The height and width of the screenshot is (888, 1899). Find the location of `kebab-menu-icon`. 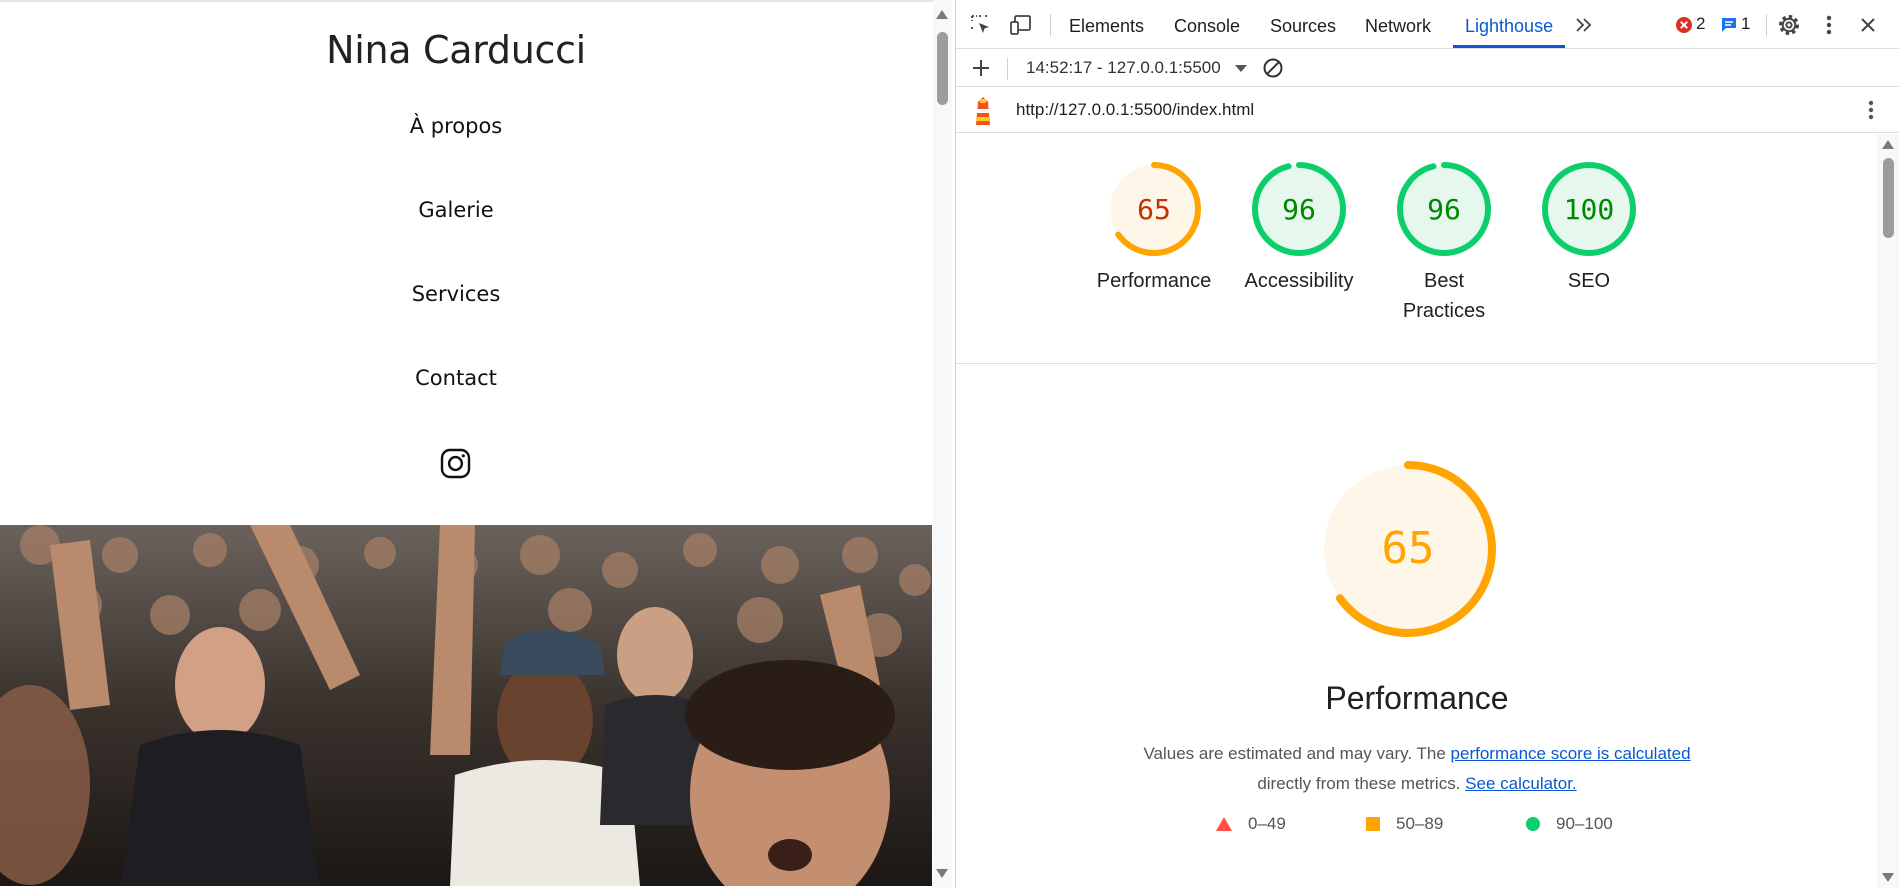

kebab-menu-icon is located at coordinates (1829, 25).